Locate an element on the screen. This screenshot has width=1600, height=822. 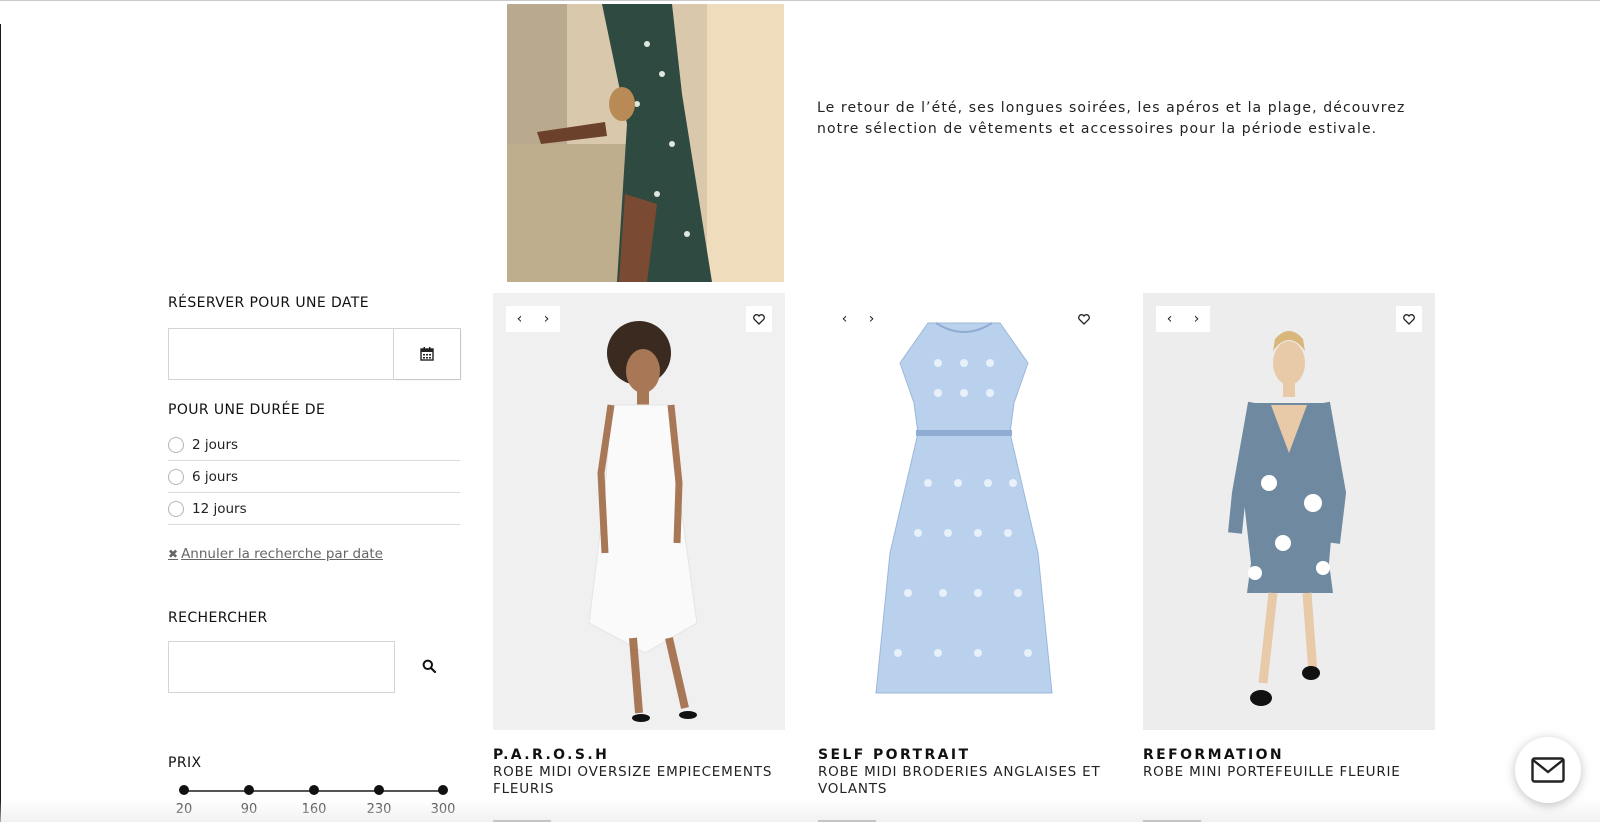
calendar-icon is located at coordinates (427, 354).